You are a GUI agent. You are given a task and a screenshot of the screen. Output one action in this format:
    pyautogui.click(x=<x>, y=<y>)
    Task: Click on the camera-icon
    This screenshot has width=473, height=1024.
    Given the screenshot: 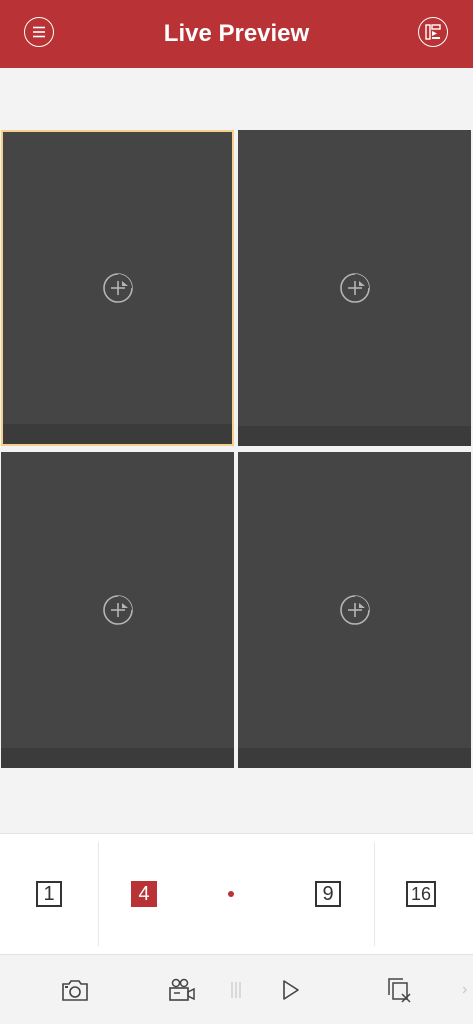 What is the action you would take?
    pyautogui.click(x=75, y=990)
    